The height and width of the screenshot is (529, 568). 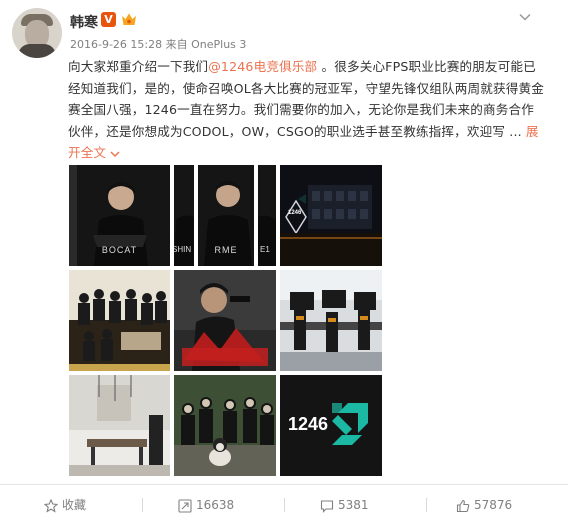 What do you see at coordinates (138, 66) in the screenshot?
I see `post-text-intro: 向大家郑重介绍一下我们` at bounding box center [138, 66].